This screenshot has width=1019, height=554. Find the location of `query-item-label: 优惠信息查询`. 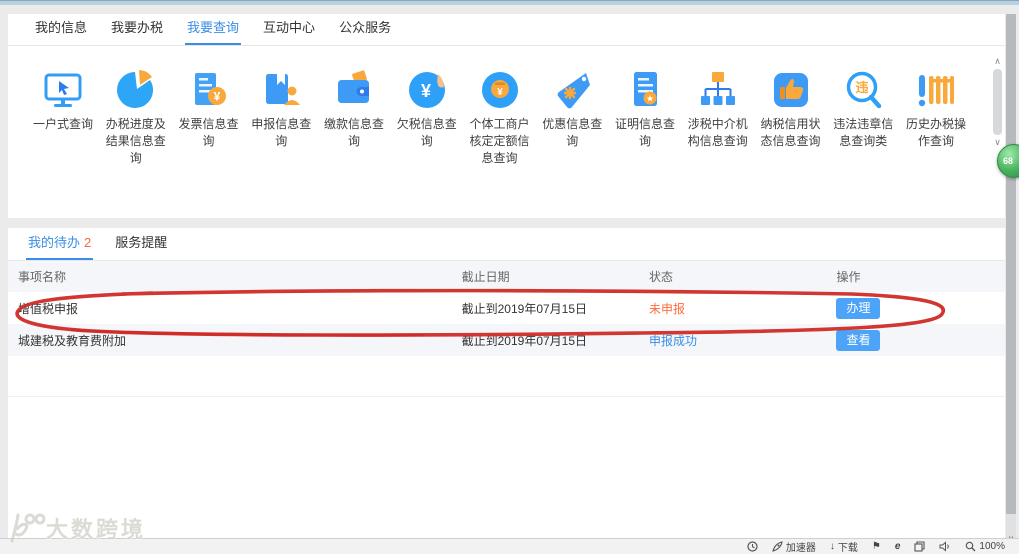

query-item-label: 优惠信息查询 is located at coordinates (572, 132).